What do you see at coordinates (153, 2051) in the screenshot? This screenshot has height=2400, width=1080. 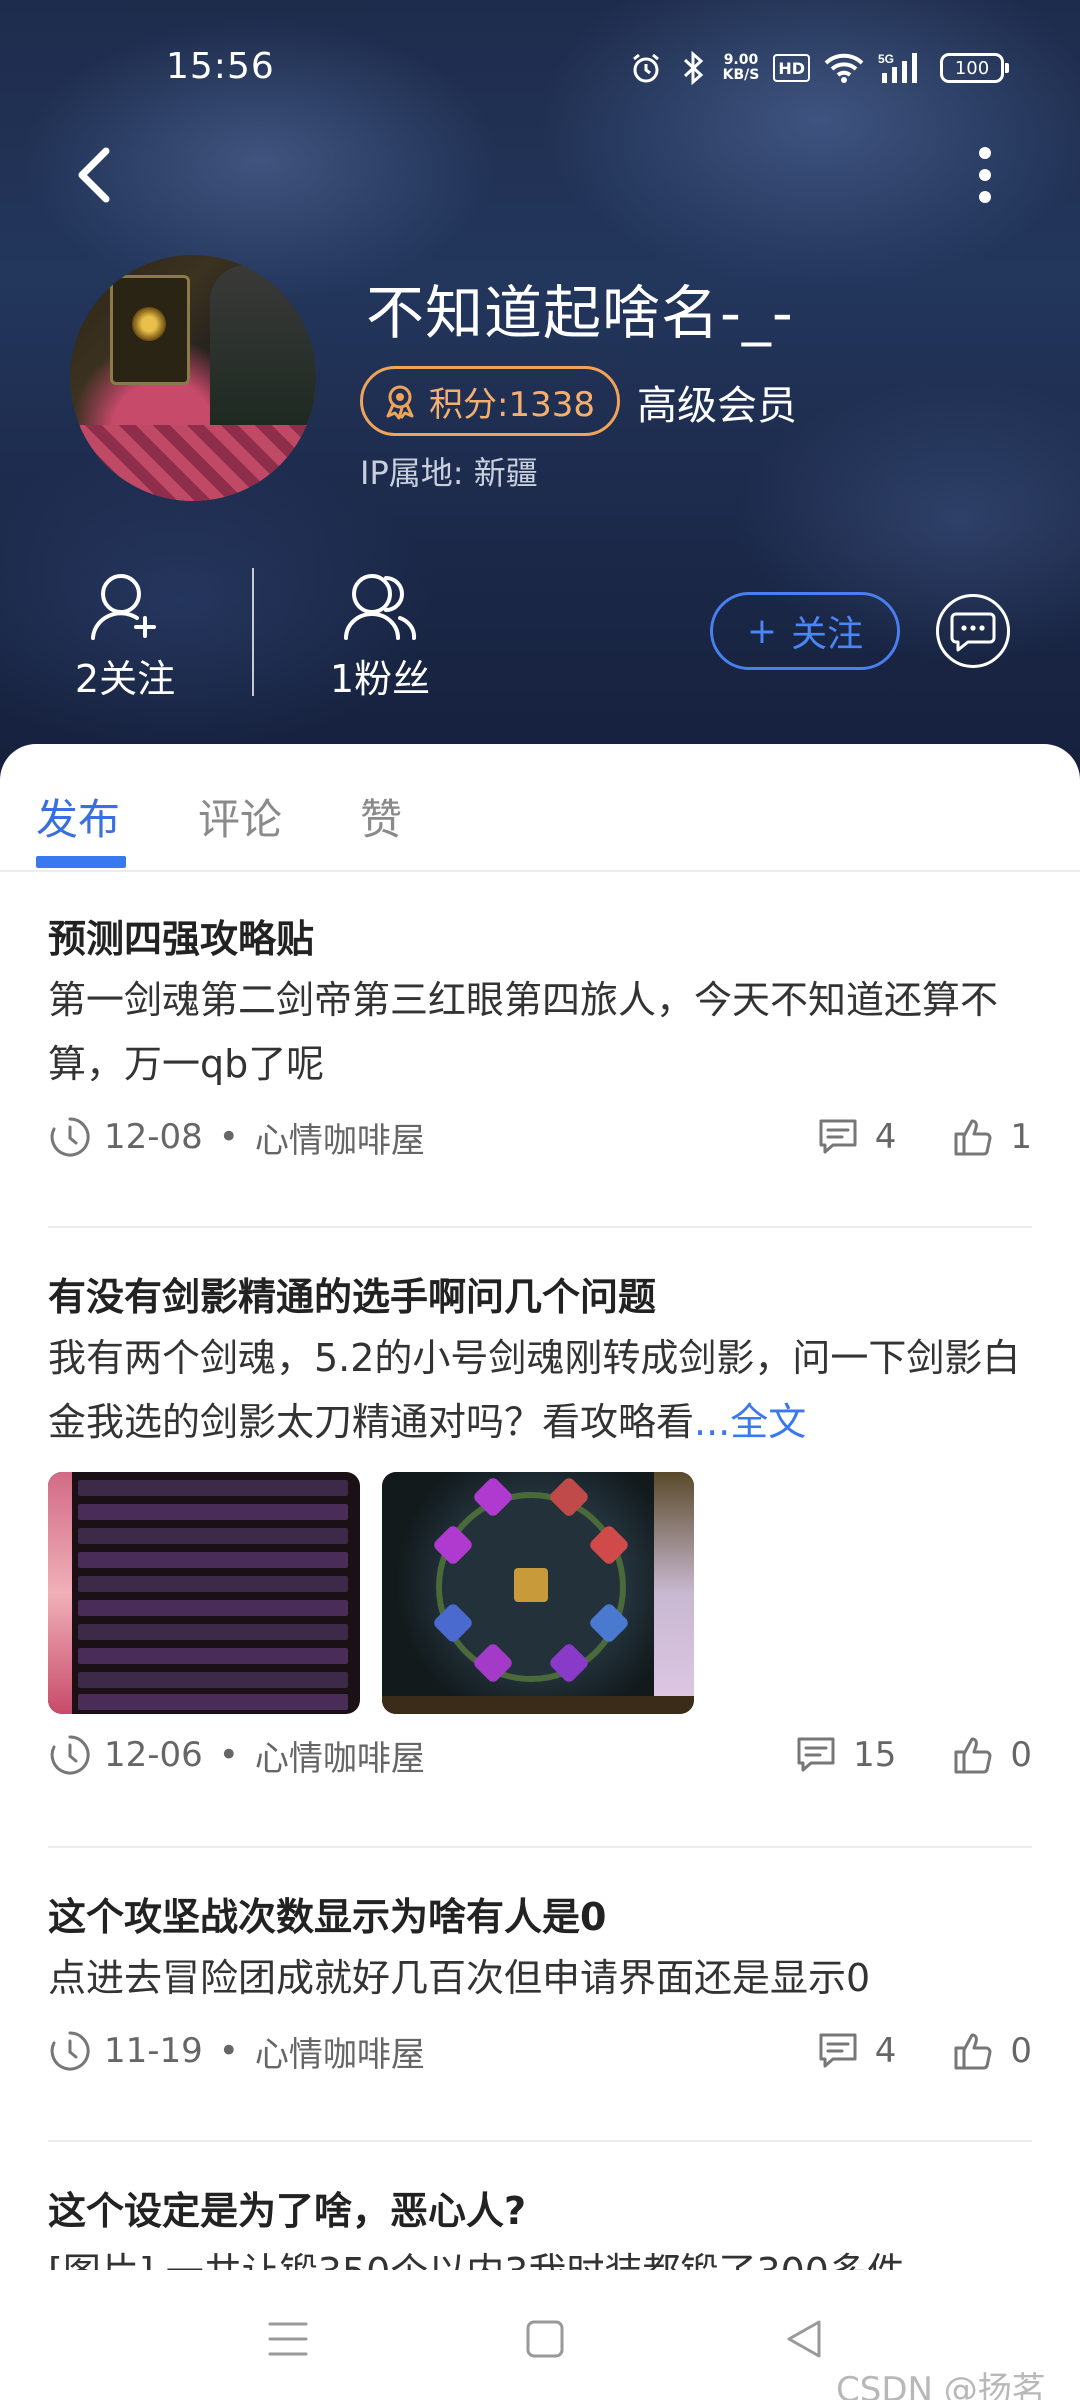 I see `post-date: 11-19` at bounding box center [153, 2051].